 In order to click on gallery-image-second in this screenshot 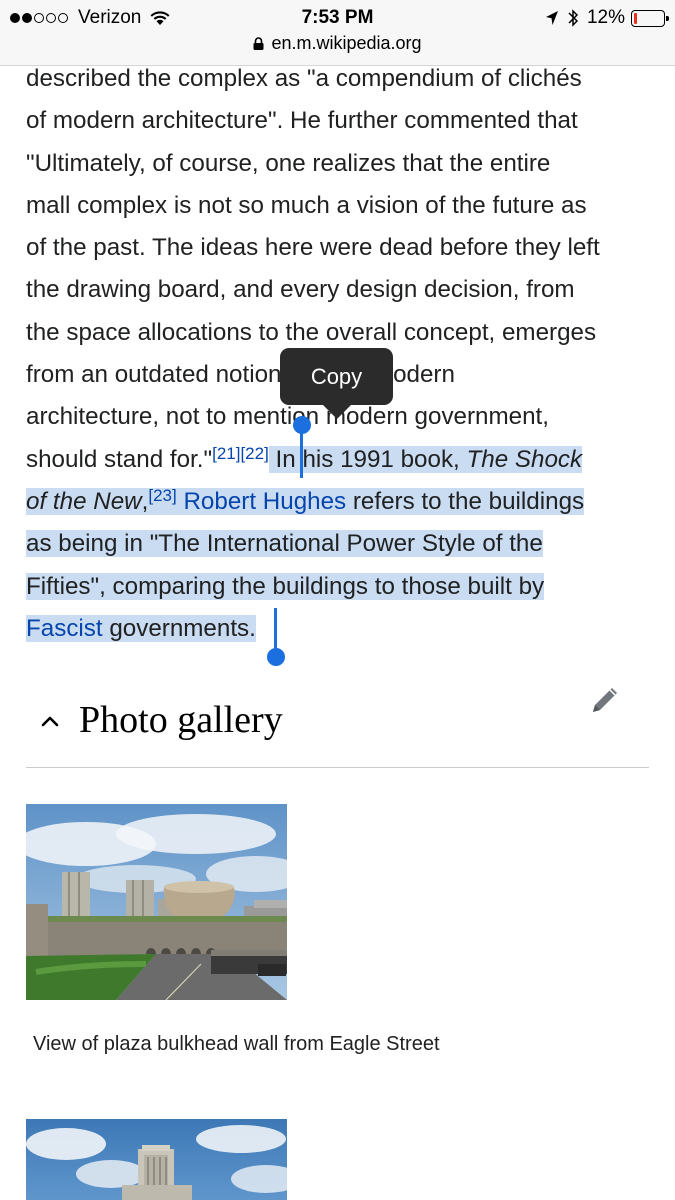, I will do `click(156, 1159)`.